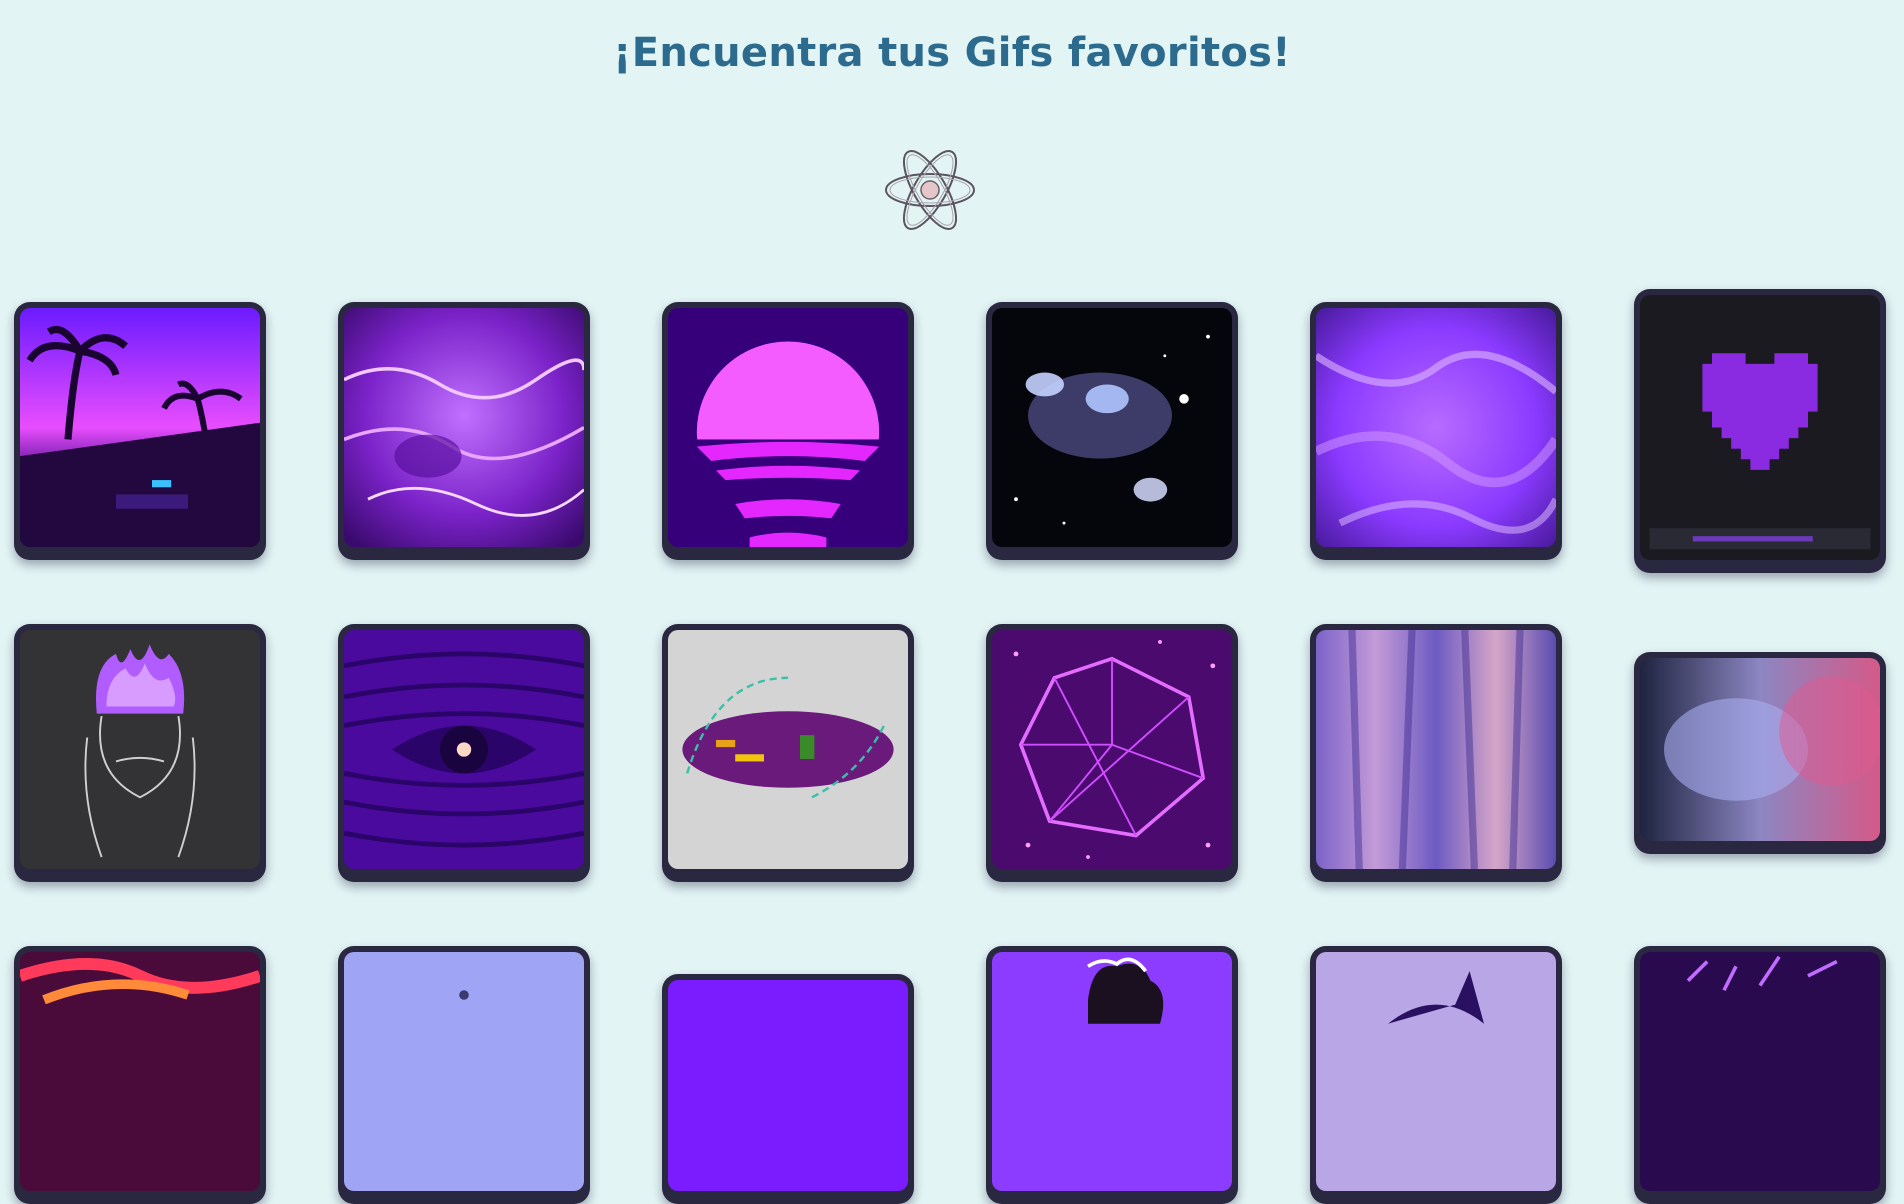 Image resolution: width=1904 pixels, height=1204 pixels. What do you see at coordinates (1112, 427) in the screenshot?
I see `gif-galaxy` at bounding box center [1112, 427].